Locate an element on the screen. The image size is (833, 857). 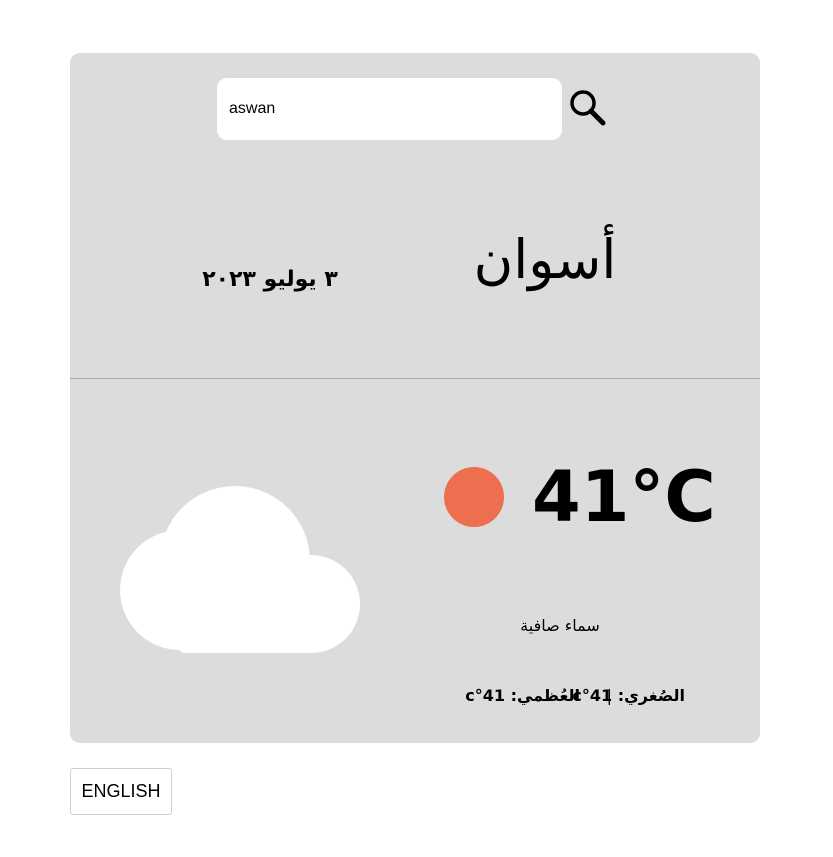
language-toggle-button: ENGLISH is located at coordinates (121, 791).